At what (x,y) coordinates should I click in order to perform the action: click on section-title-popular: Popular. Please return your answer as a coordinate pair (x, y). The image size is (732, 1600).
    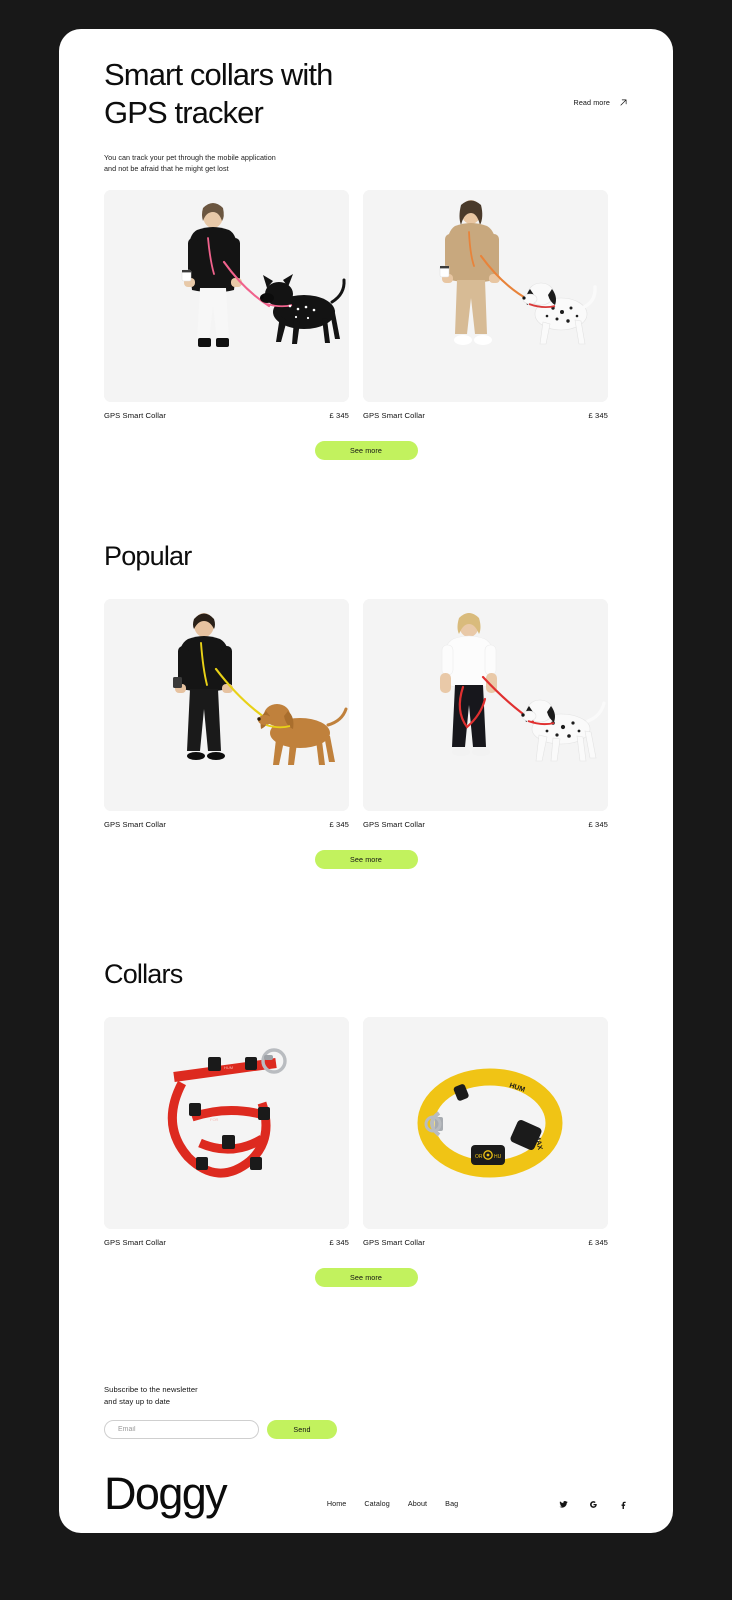
    Looking at the image, I should click on (148, 556).